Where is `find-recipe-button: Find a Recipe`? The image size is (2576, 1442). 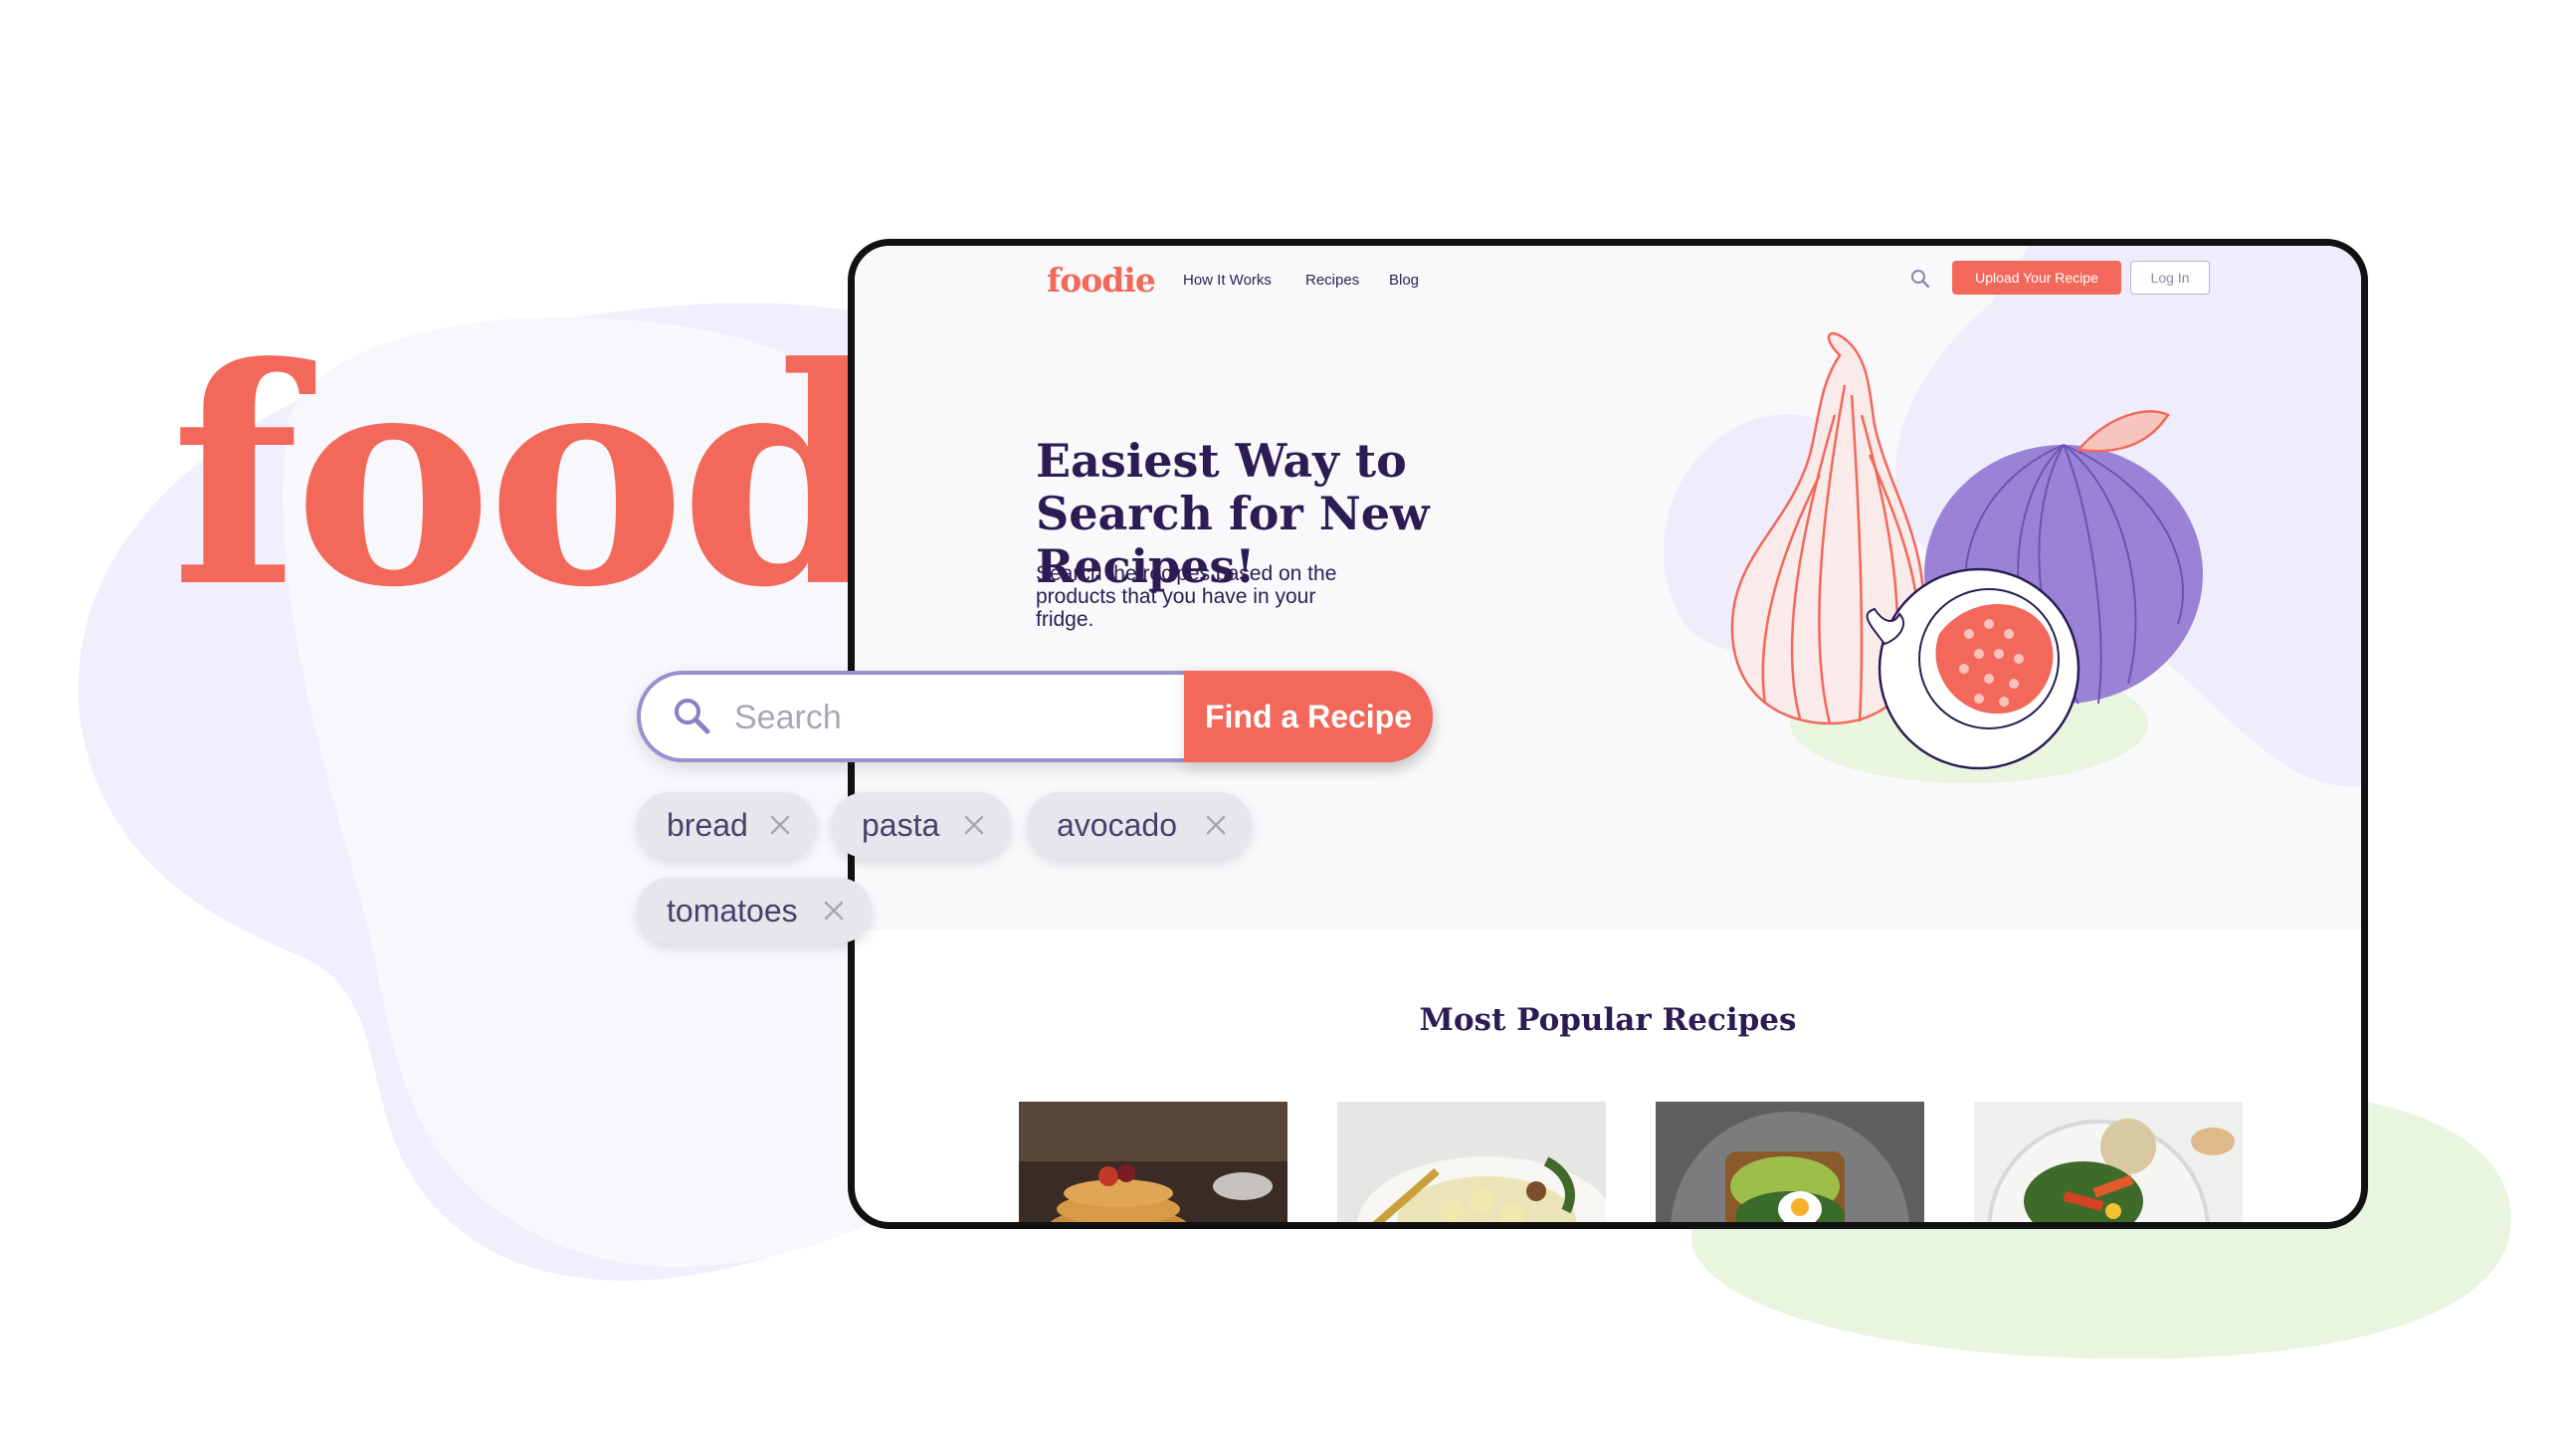
find-recipe-button: Find a Recipe is located at coordinates (1308, 716).